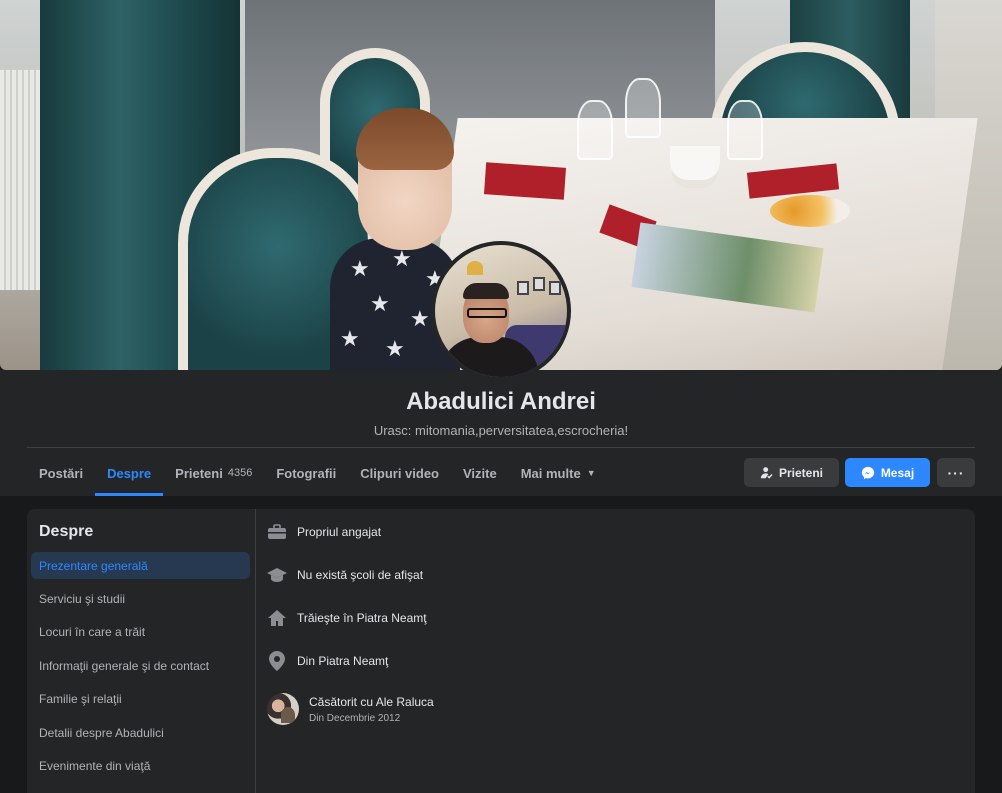 Image resolution: width=1002 pixels, height=793 pixels. What do you see at coordinates (360, 575) in the screenshot?
I see `overview-education-text: Nu există şcoli de afişat` at bounding box center [360, 575].